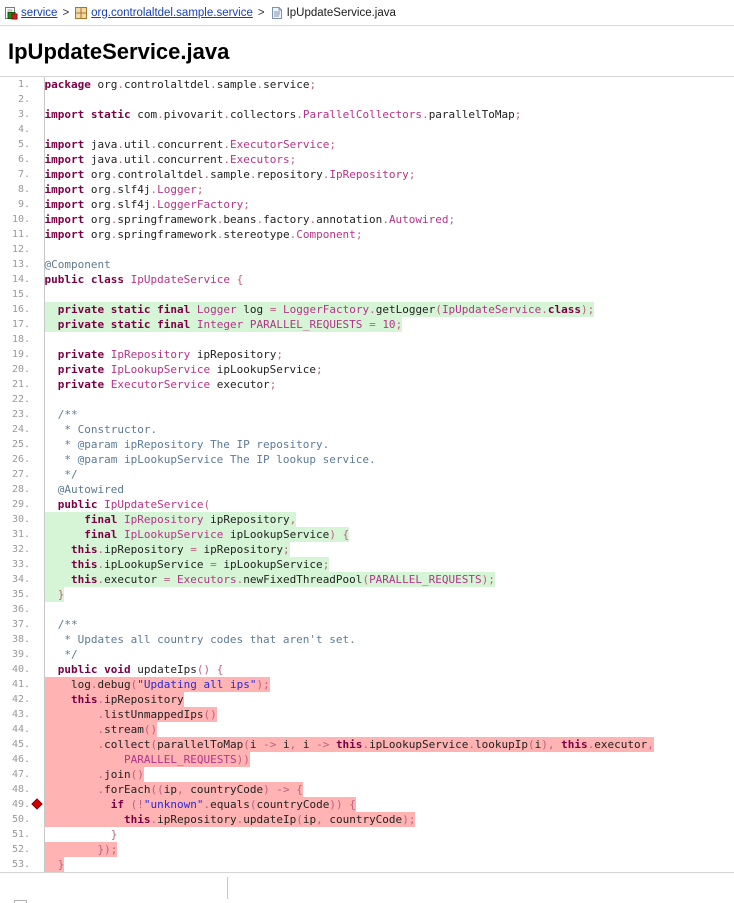 The height and width of the screenshot is (903, 734). Describe the element at coordinates (15, 250) in the screenshot. I see `line-number: 12.` at that location.